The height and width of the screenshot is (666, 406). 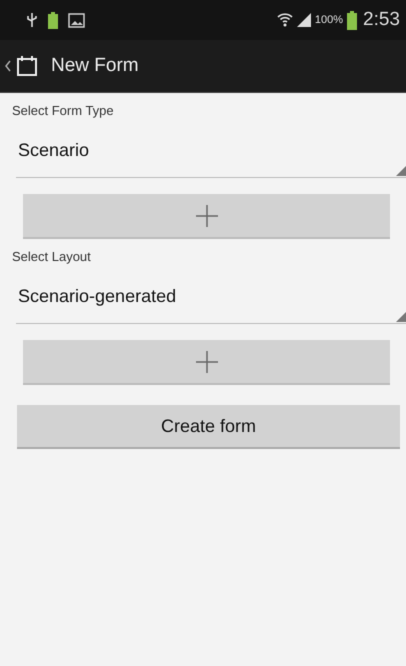 I want to click on back-icon, so click(x=8, y=66).